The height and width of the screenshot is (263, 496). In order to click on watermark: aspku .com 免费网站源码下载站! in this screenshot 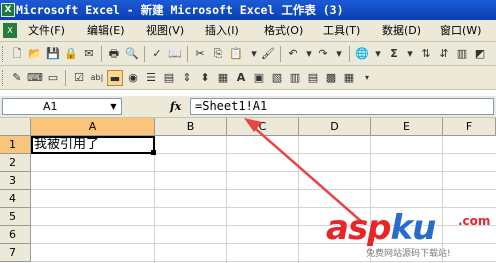, I will do `click(410, 234)`.